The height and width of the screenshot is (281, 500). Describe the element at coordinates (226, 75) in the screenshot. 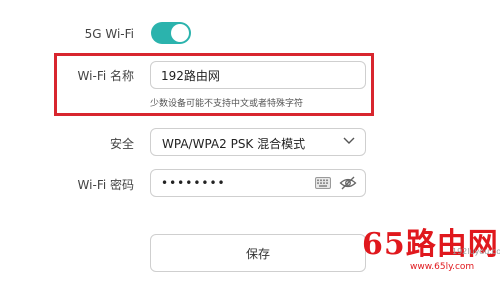

I see `ssid-input` at that location.